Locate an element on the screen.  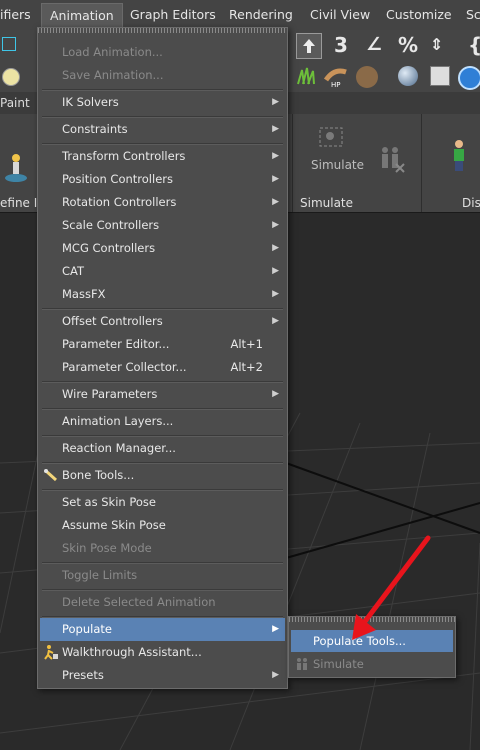
menu-item-scale-controllers: Scale Controllers ▶ is located at coordinates (162, 225).